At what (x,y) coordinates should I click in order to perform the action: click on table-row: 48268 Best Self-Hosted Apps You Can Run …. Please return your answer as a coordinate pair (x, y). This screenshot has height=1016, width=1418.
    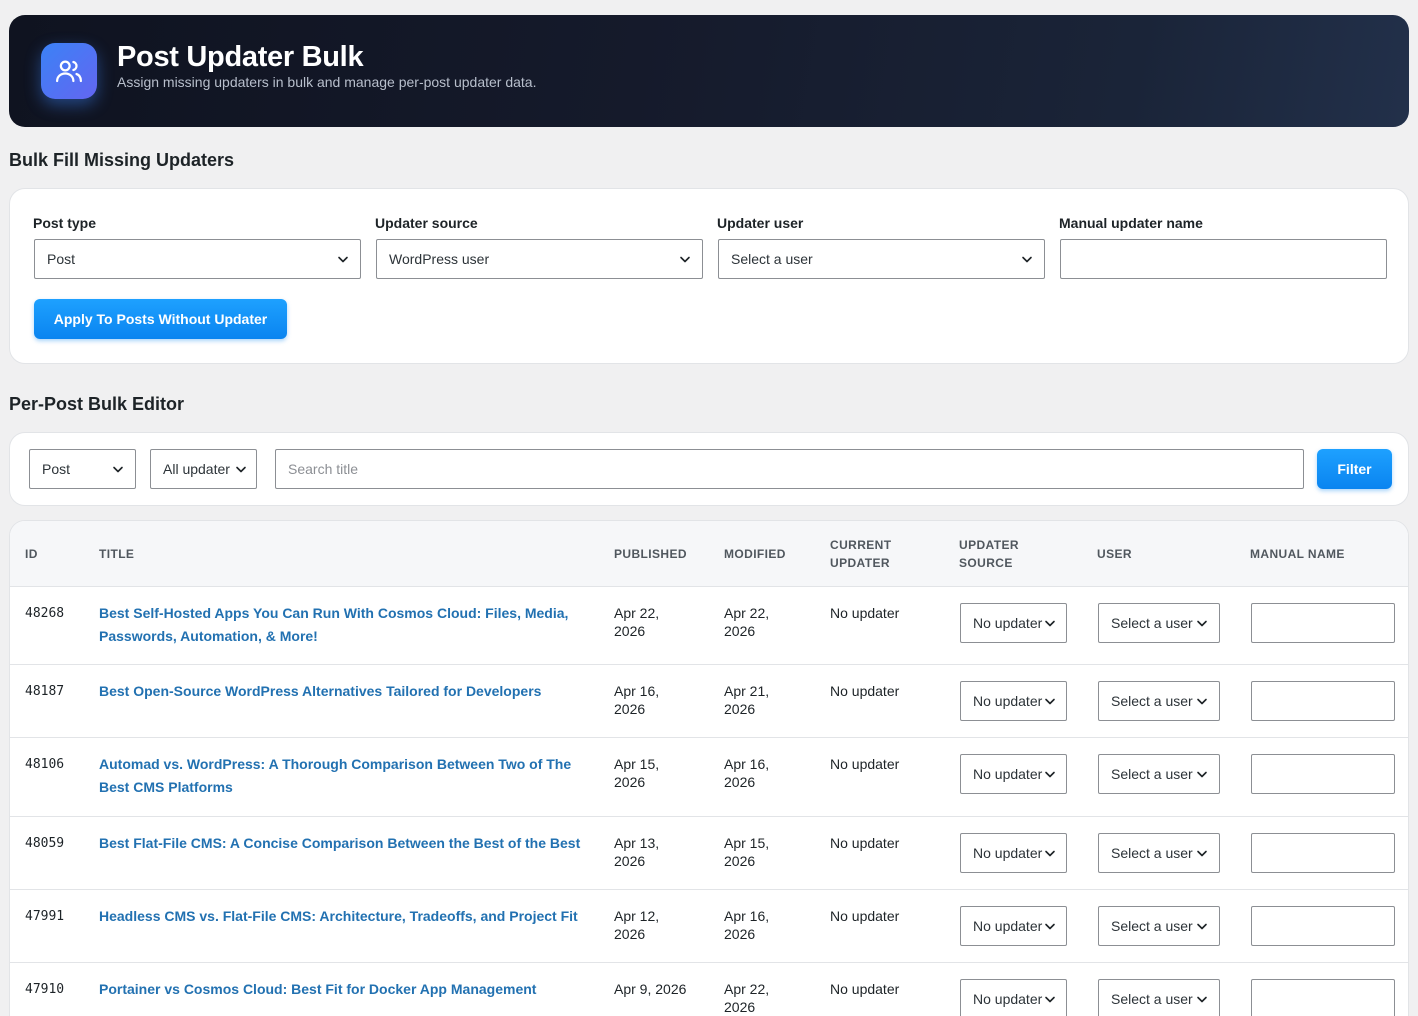
    Looking at the image, I should click on (709, 626).